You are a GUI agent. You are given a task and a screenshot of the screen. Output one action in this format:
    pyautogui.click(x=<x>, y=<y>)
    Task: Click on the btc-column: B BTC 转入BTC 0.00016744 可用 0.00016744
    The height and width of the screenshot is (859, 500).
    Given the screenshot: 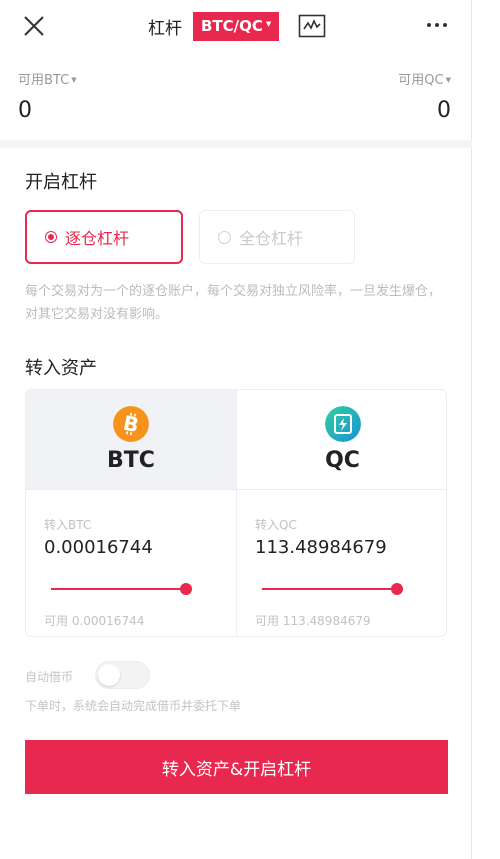 What is the action you would take?
    pyautogui.click(x=131, y=513)
    